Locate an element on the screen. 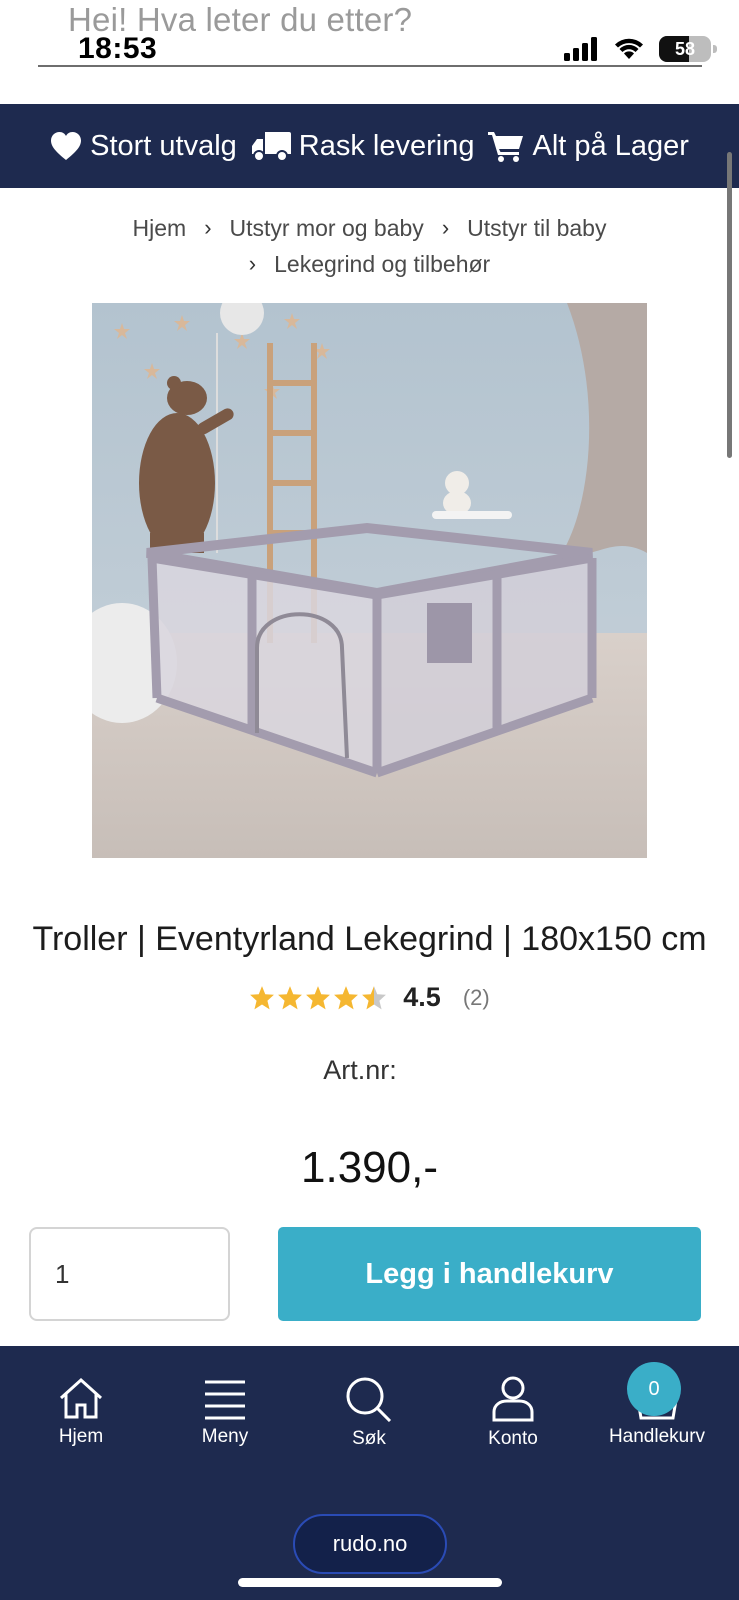 This screenshot has height=1600, width=739. cellular-icon is located at coordinates (580, 49).